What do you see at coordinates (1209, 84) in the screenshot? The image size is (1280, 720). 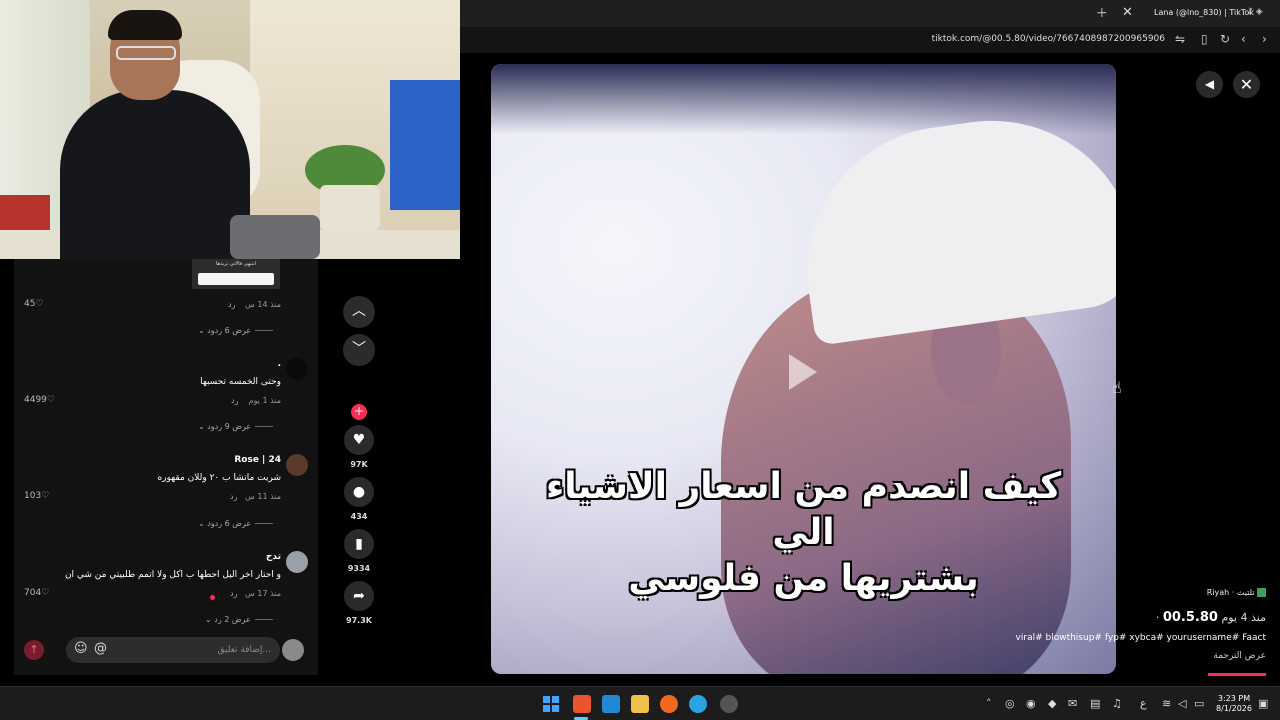 I see `volume-icon: ◀` at bounding box center [1209, 84].